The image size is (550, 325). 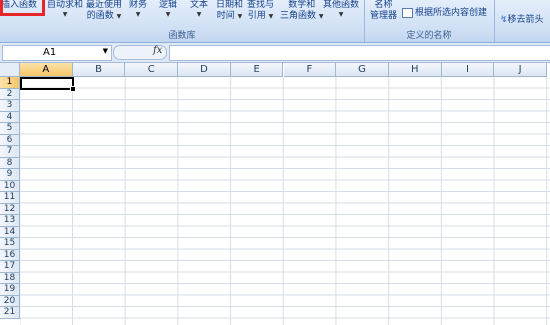 I want to click on autosum-button: 自动求和 ▼, so click(x=65, y=9).